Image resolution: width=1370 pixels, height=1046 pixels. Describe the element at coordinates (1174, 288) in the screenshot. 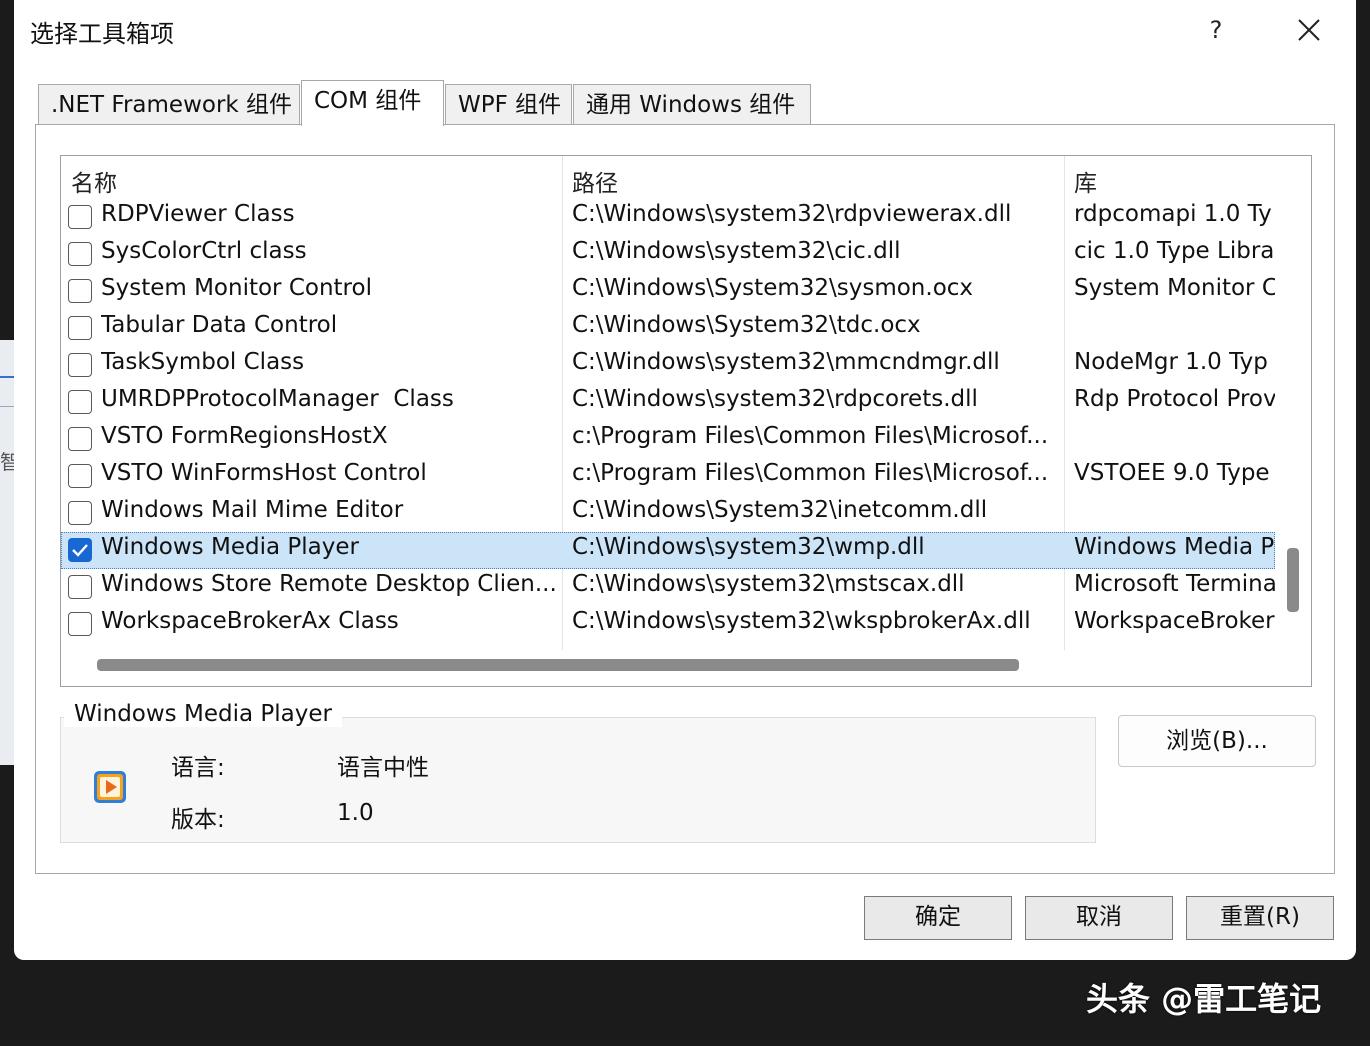

I see `row-library: System Monitor C` at that location.